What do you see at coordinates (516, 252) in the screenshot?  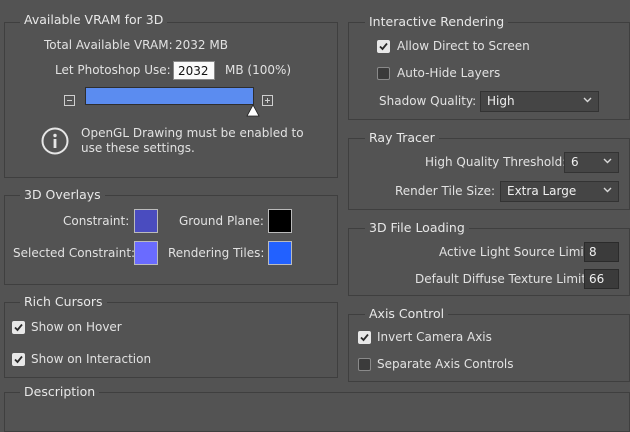 I see `active-light-source-limit-label: Active Light Source Limit:` at bounding box center [516, 252].